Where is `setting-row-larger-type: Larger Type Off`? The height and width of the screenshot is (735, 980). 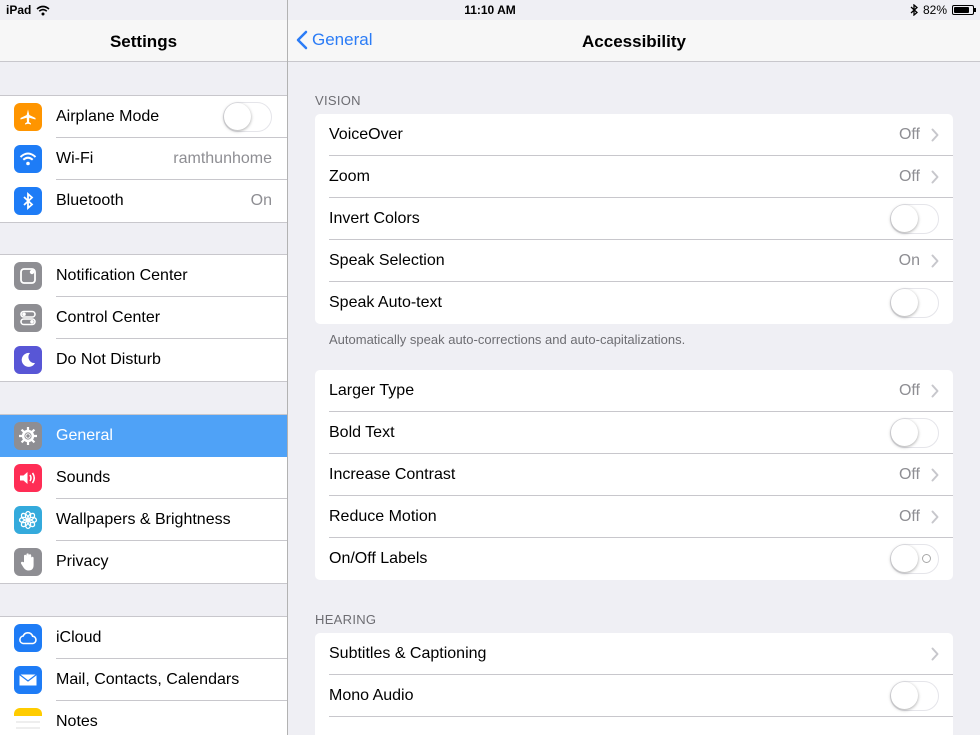
setting-row-larger-type: Larger Type Off is located at coordinates (634, 391).